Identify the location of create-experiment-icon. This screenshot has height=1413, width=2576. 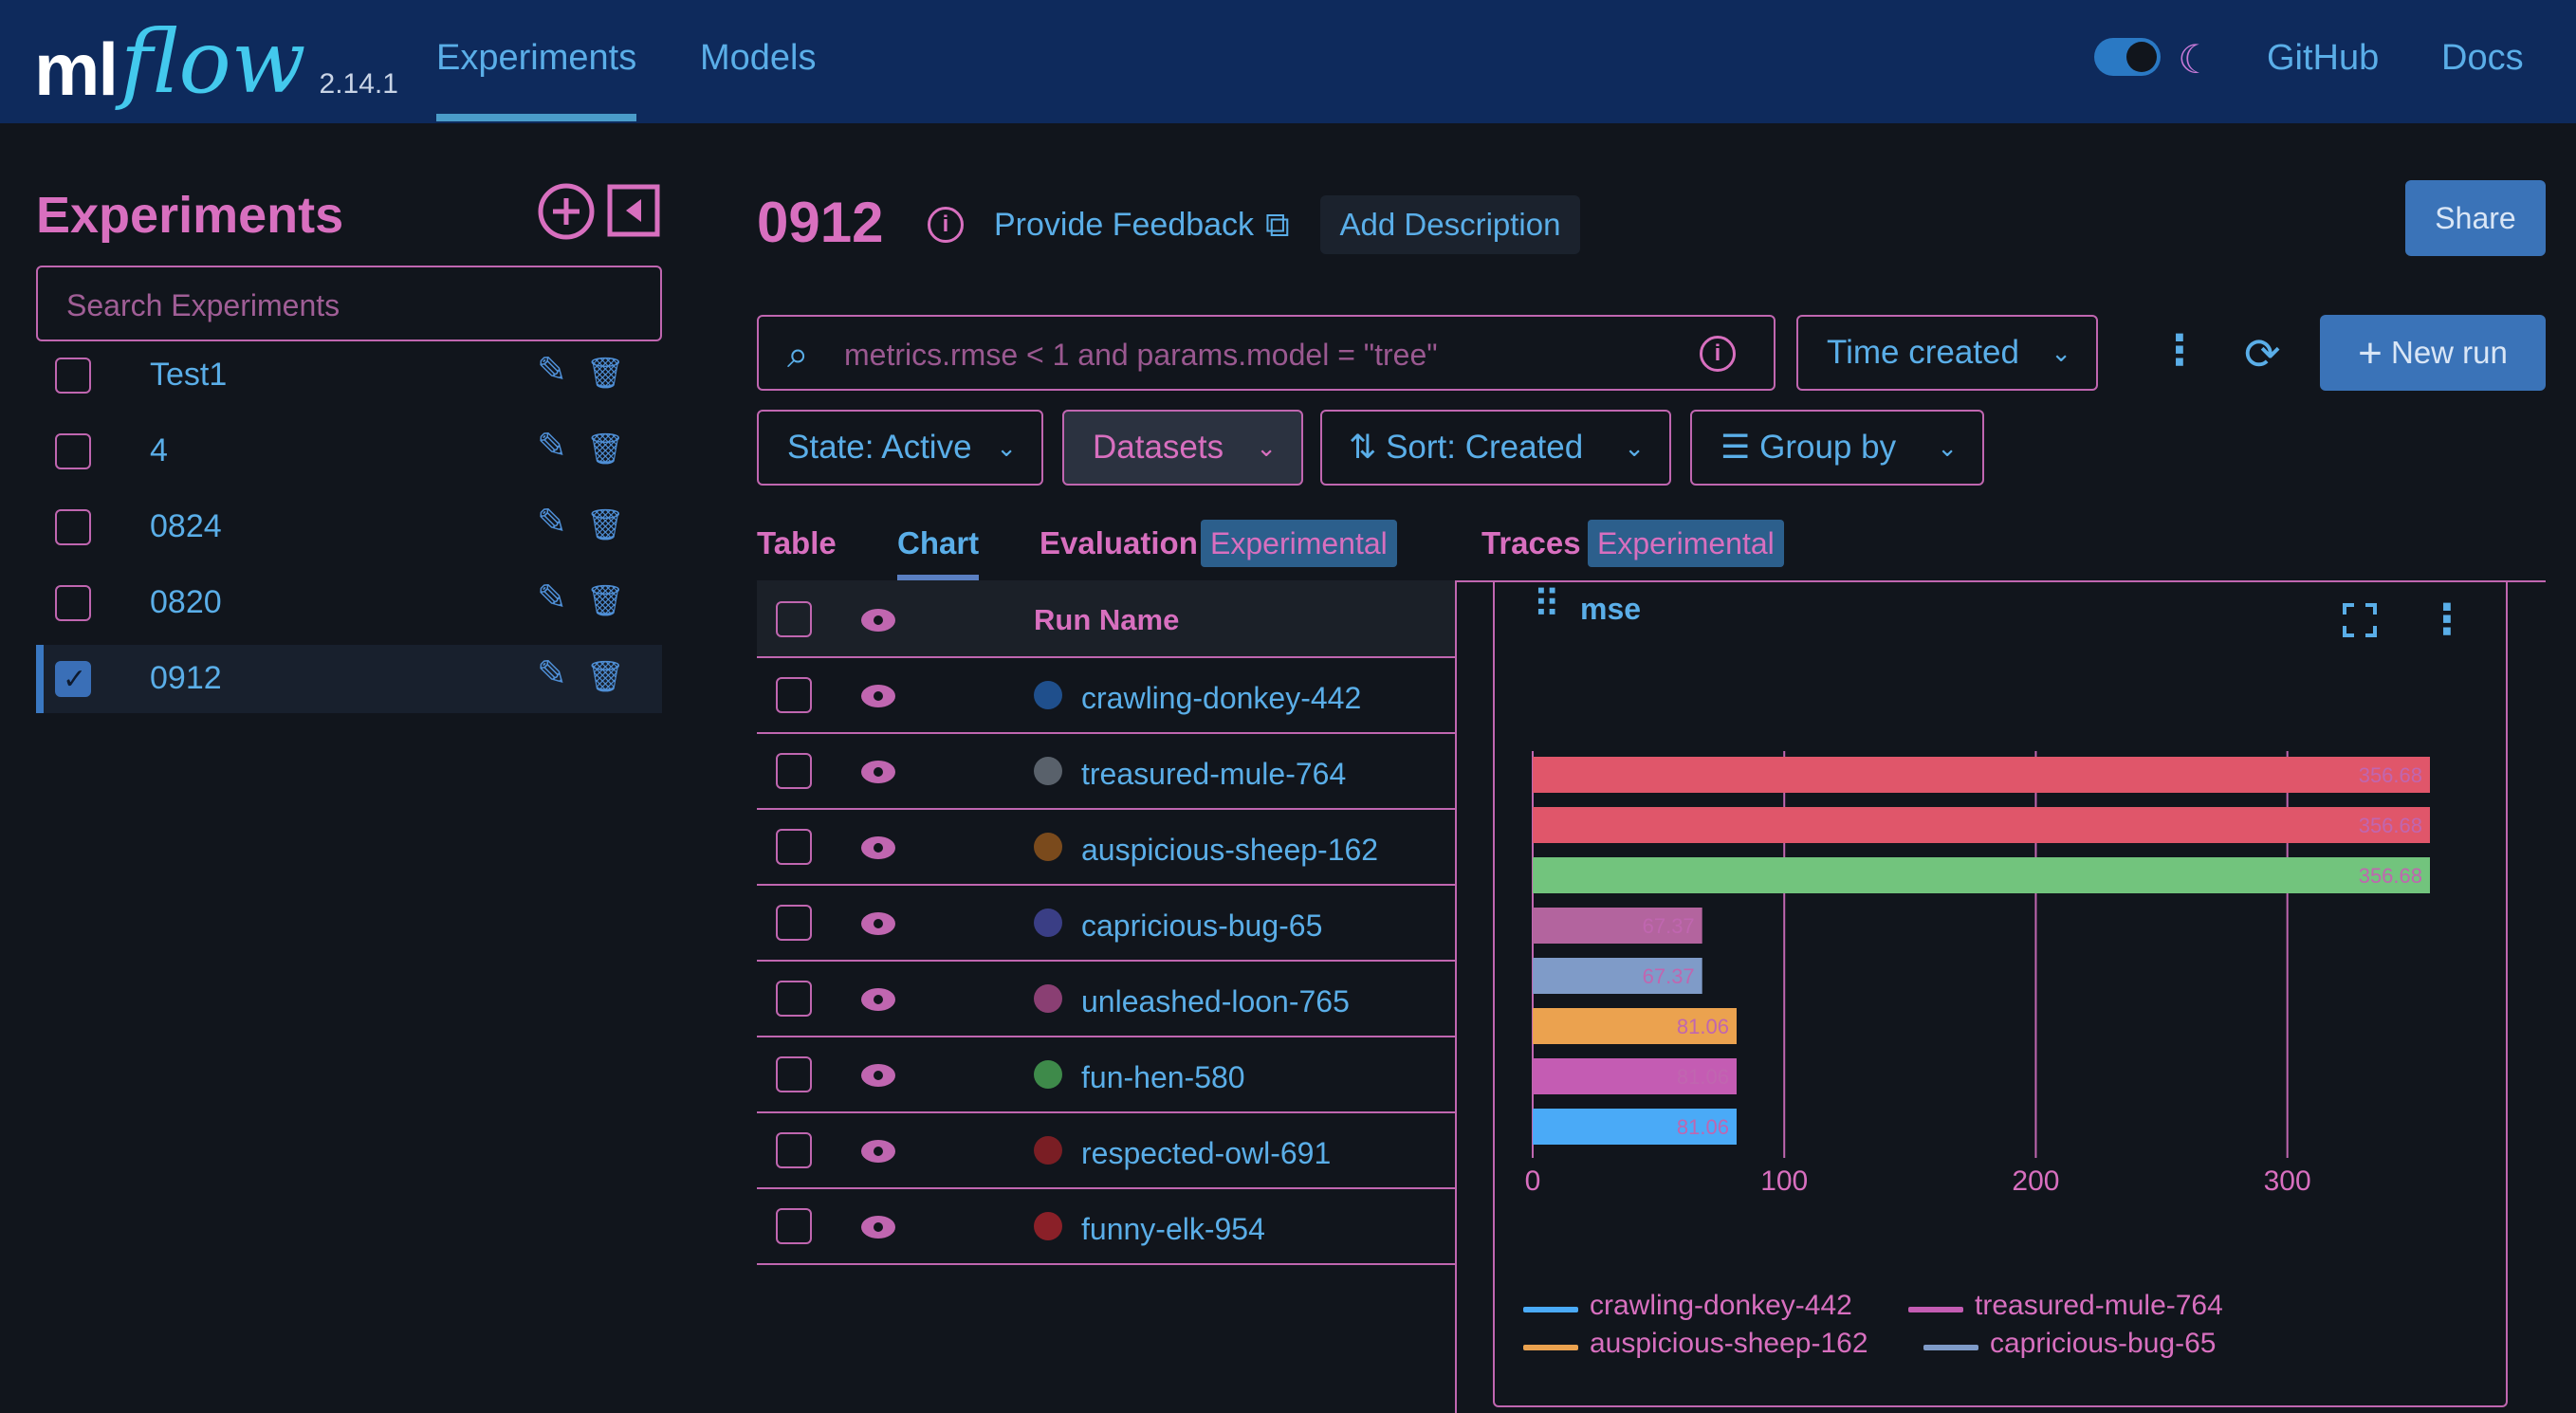
(566, 214).